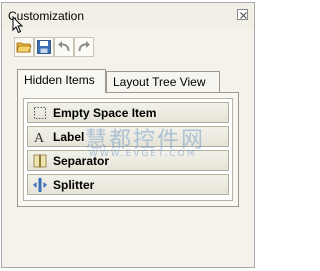 The image size is (320, 271). I want to click on open-folder-icon, so click(24, 47).